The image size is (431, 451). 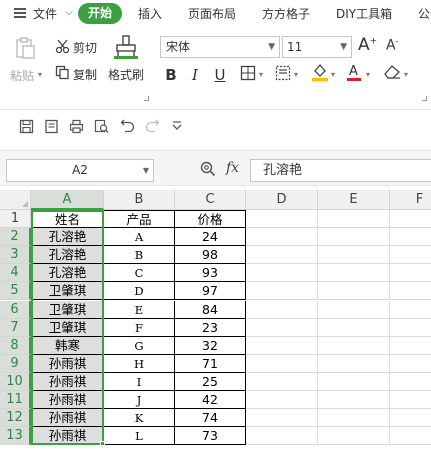 I want to click on cell-e4, so click(x=354, y=273).